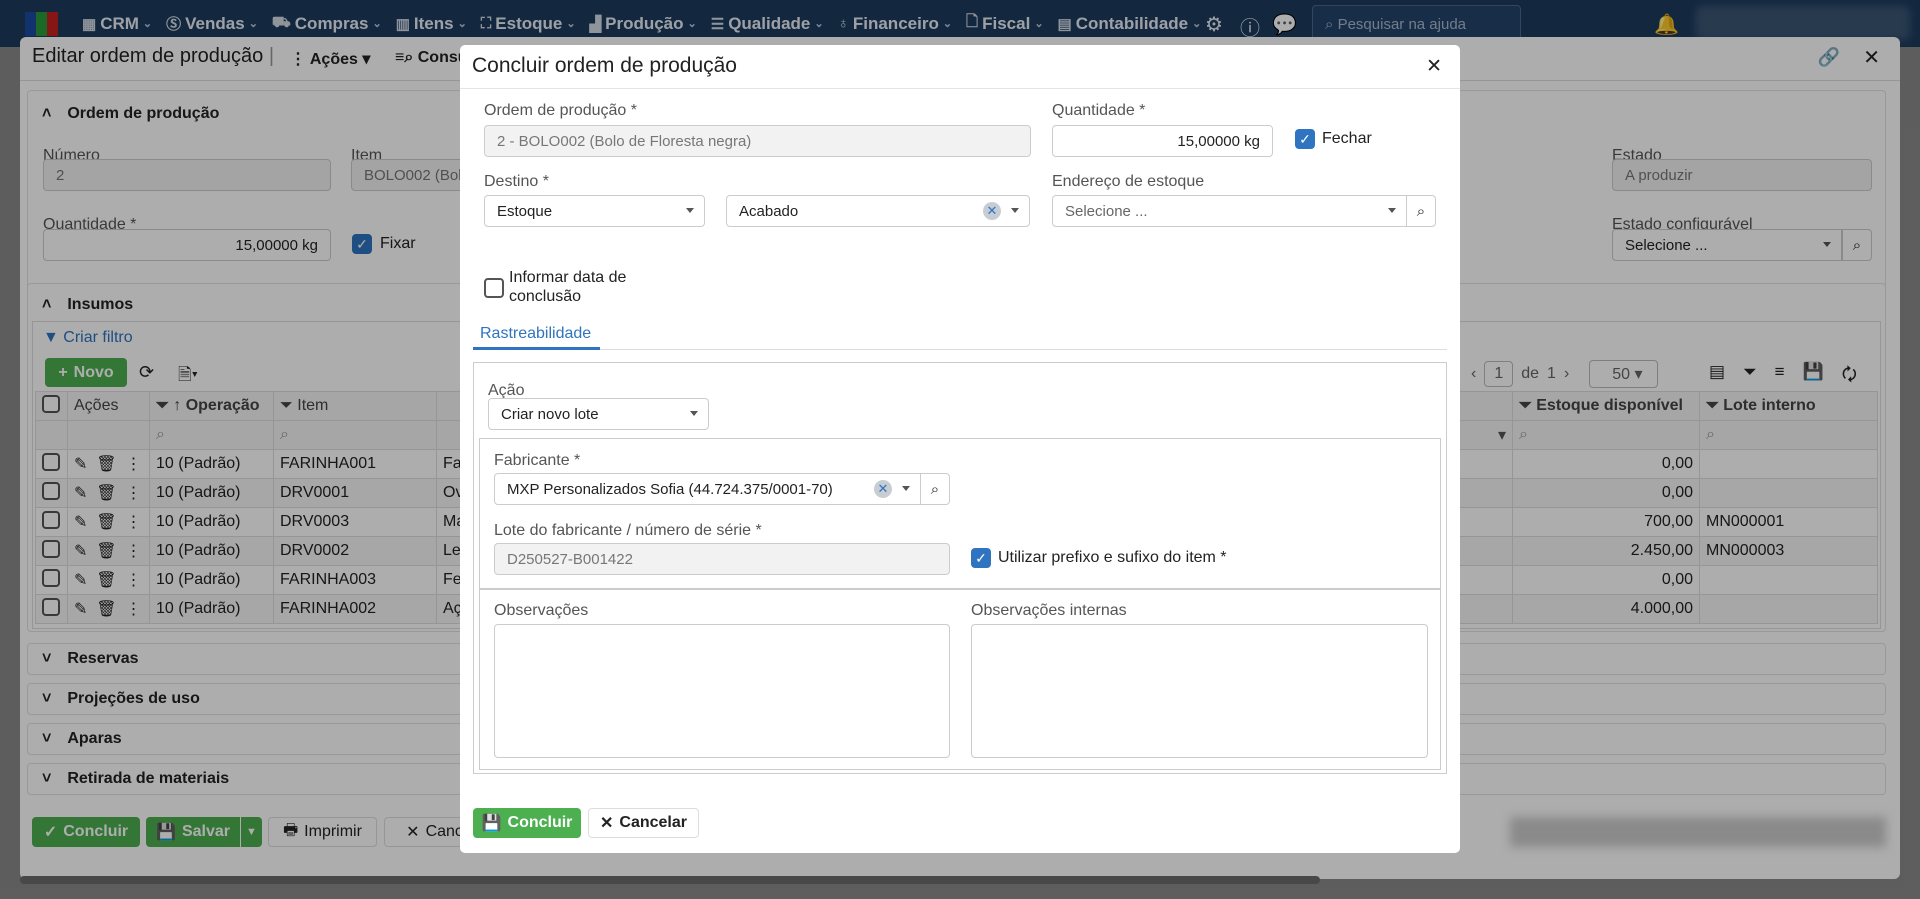  Describe the element at coordinates (516, 181) in the screenshot. I see `destino-label: Destino *` at that location.